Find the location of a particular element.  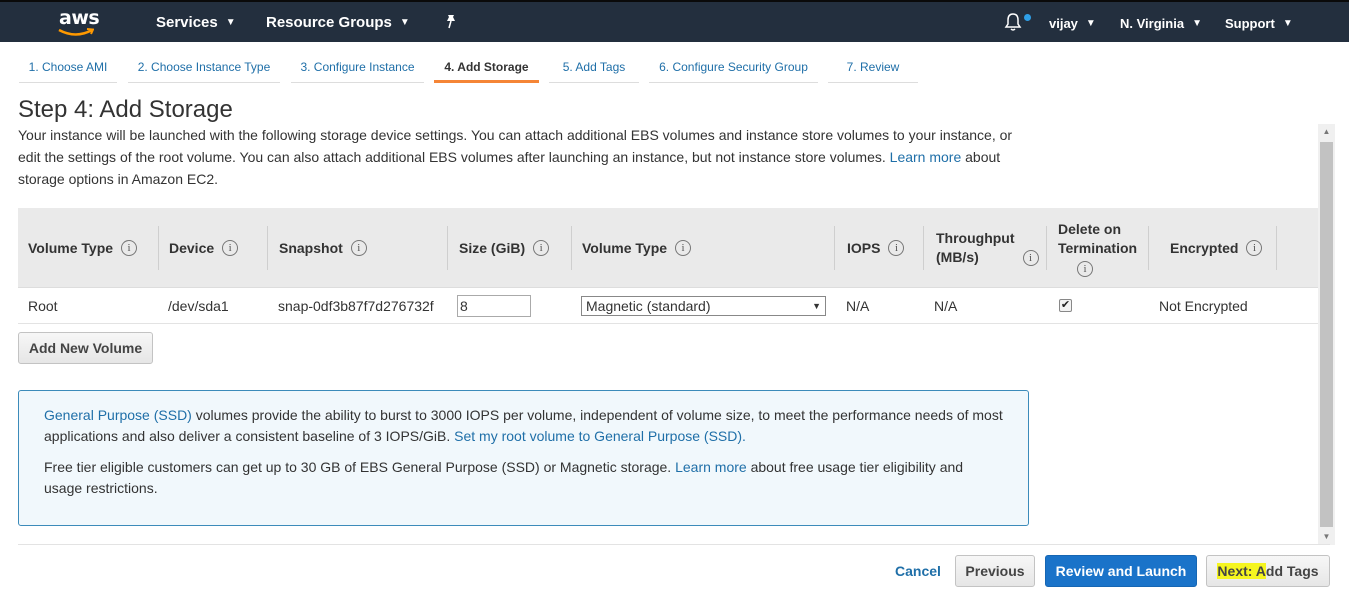

footer-divider is located at coordinates (674, 544).